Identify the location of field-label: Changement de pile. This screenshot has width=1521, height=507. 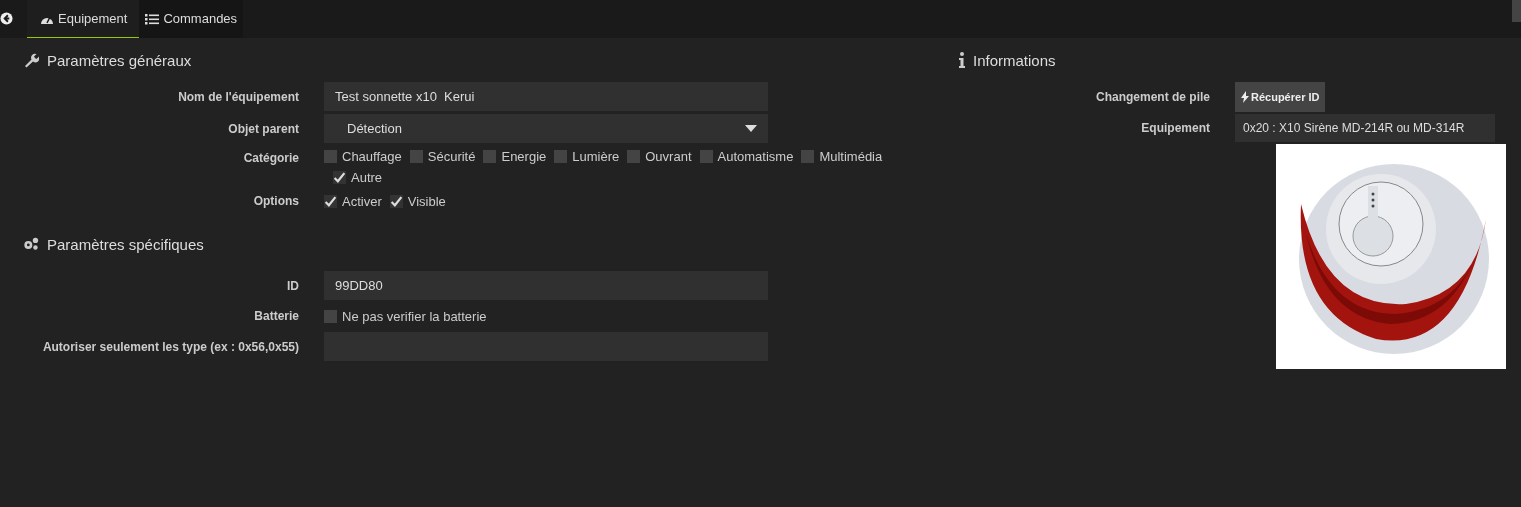
(1152, 97).